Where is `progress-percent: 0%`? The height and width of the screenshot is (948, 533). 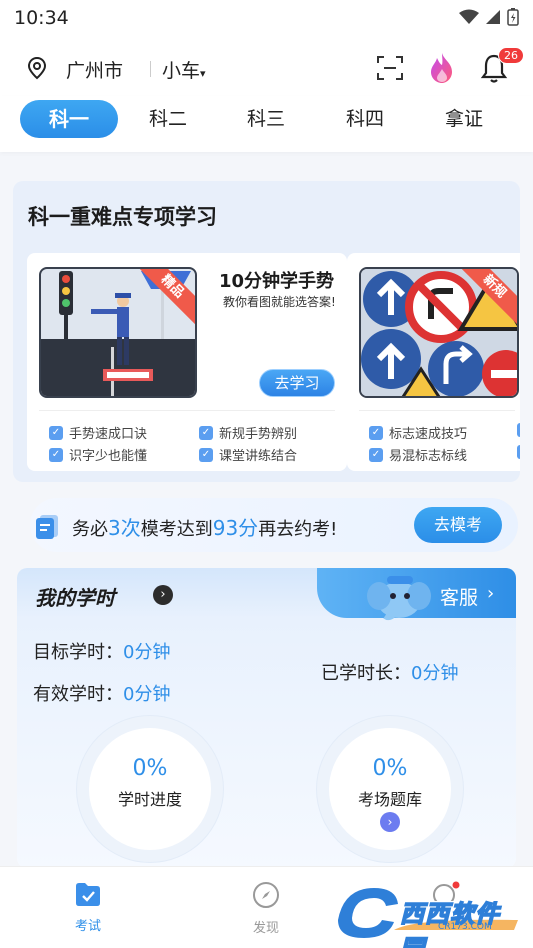
progress-percent: 0% is located at coordinates (150, 768).